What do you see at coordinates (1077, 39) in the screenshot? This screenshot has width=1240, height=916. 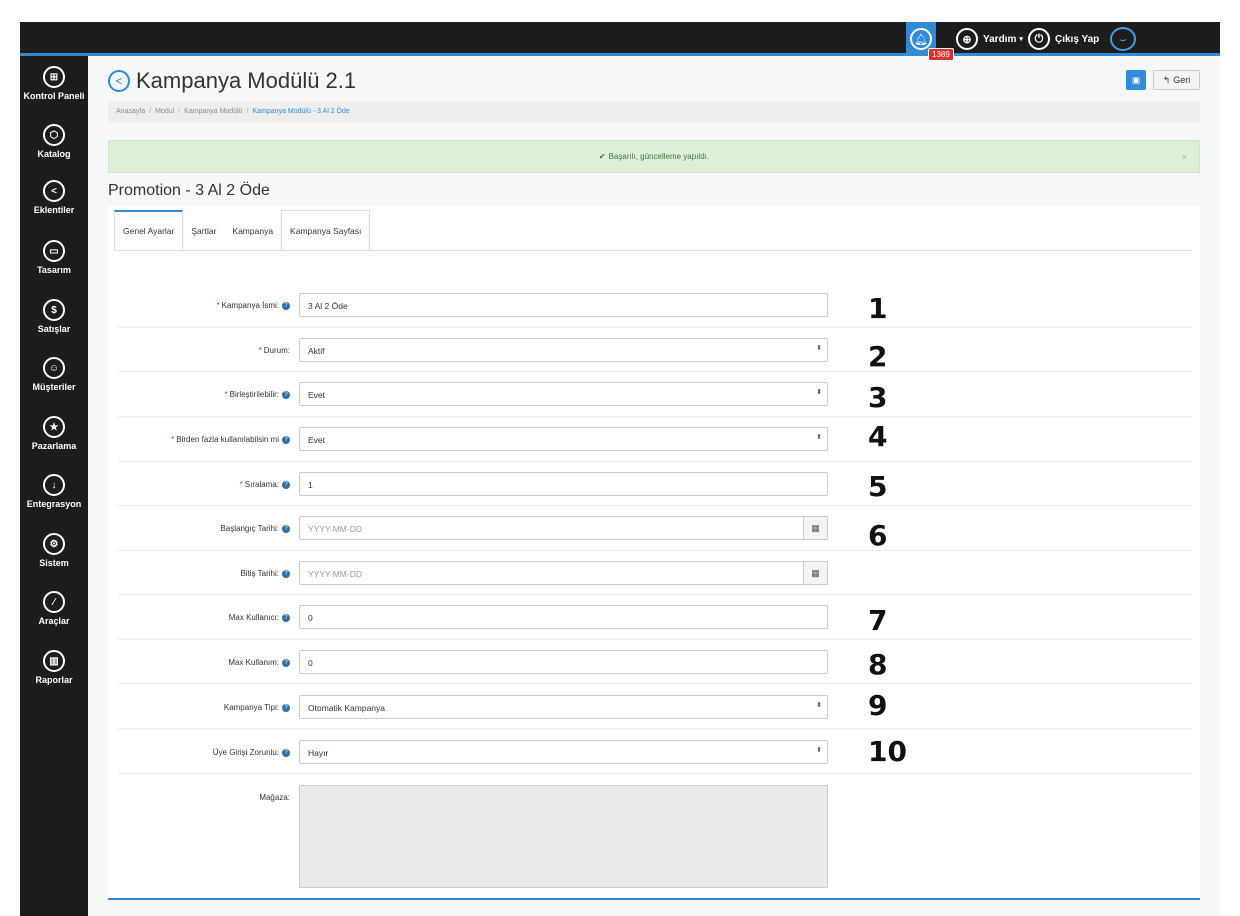 I see `logout-label: Çıkış Yap` at bounding box center [1077, 39].